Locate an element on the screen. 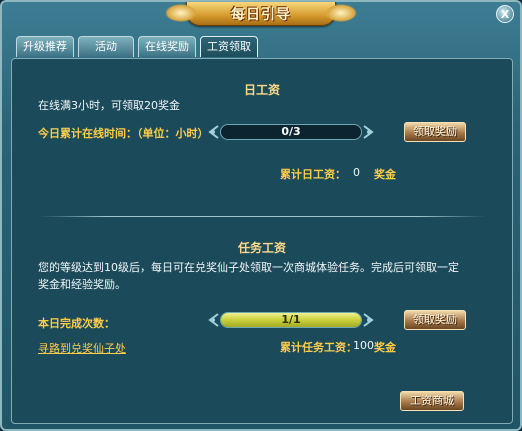 This screenshot has height=431, width=522. section-divider is located at coordinates (263, 216).